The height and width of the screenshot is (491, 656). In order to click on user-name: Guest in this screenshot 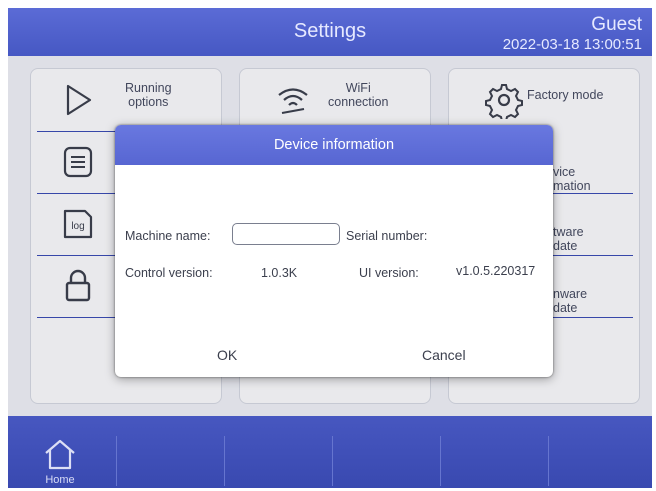, I will do `click(616, 25)`.